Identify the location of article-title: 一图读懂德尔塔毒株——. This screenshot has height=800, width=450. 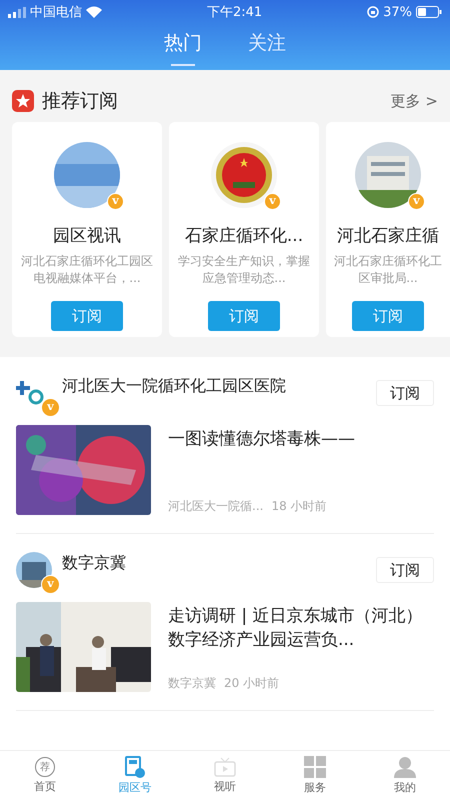
(301, 438).